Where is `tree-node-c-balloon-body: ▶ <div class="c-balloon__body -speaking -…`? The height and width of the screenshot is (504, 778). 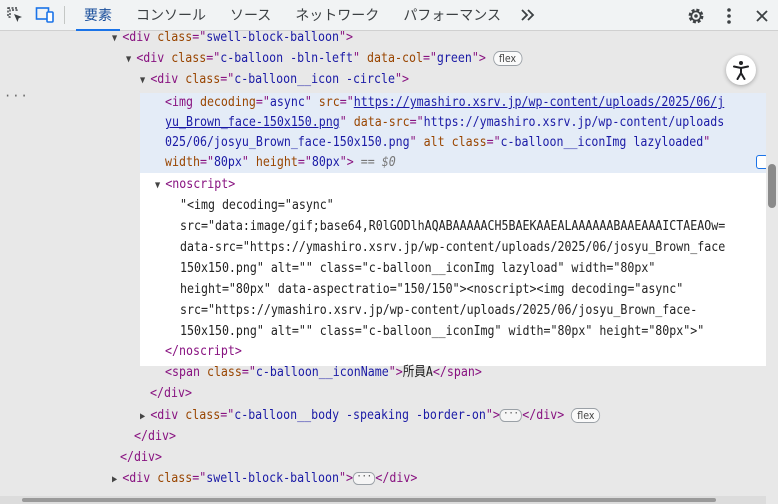
tree-node-c-balloon-body: ▶ <div class="c-balloon__body -speaking -… is located at coordinates (370, 416).